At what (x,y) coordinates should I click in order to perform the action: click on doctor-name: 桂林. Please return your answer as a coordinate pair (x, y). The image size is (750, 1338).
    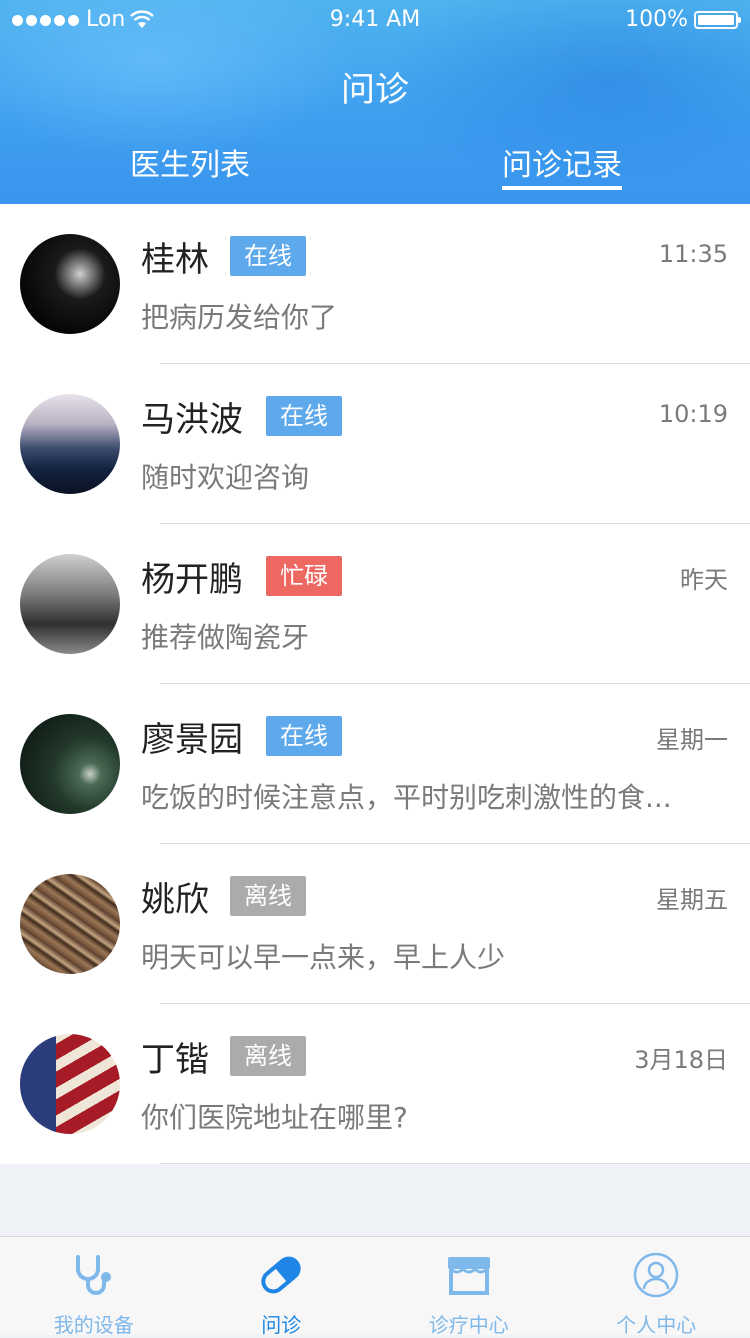
    Looking at the image, I should click on (175, 256).